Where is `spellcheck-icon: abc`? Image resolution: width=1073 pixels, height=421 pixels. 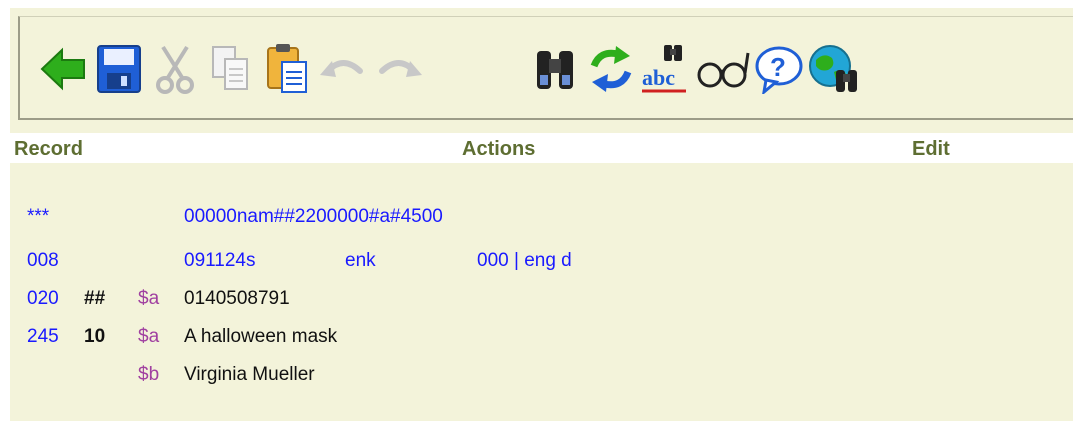
spellcheck-icon: abc is located at coordinates (667, 69).